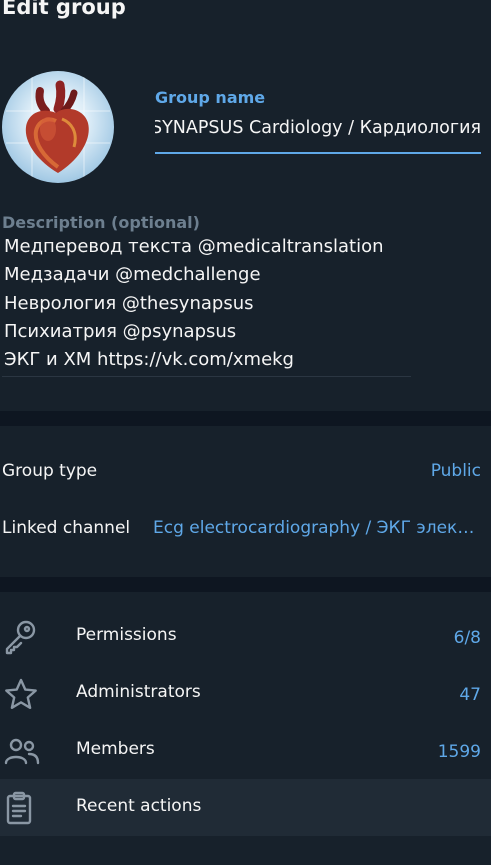  Describe the element at coordinates (467, 638) in the screenshot. I see `permissions-value: 6/8` at that location.